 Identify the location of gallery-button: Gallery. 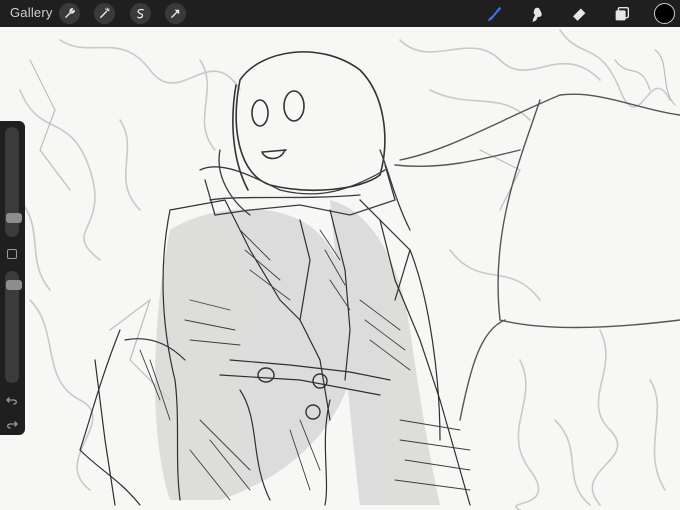
(31, 12).